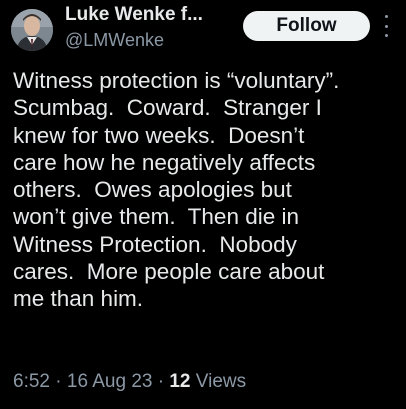 This screenshot has height=409, width=406. Describe the element at coordinates (31, 381) in the screenshot. I see `tweet-time: 6:52` at that location.